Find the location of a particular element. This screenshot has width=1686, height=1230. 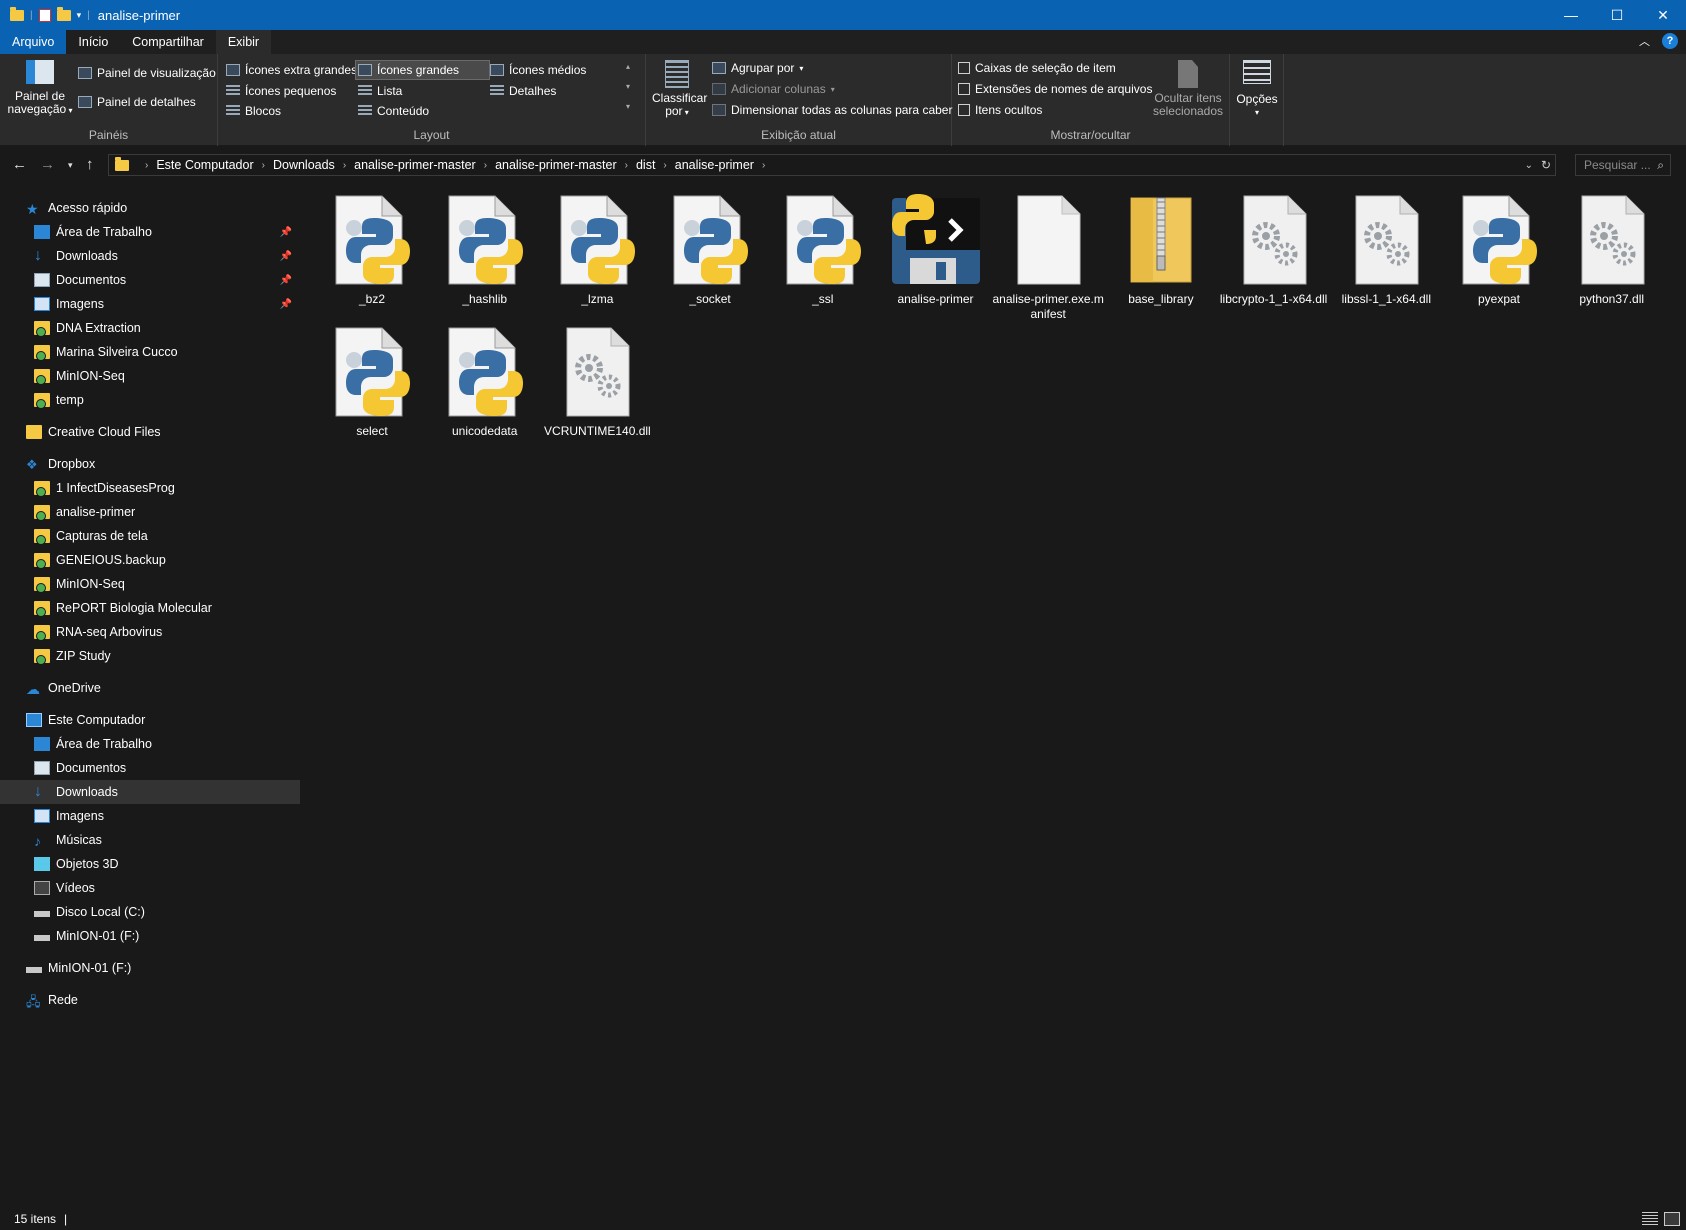

nav-dropbox-item: MinION-Seq is located at coordinates (150, 584).